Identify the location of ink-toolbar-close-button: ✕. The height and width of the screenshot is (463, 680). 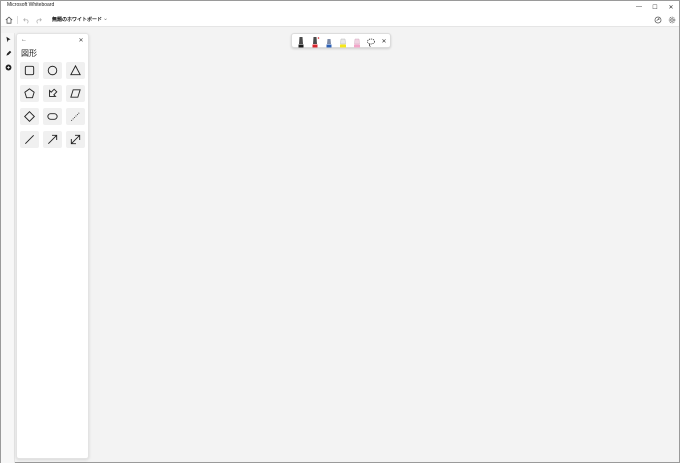
(384, 41).